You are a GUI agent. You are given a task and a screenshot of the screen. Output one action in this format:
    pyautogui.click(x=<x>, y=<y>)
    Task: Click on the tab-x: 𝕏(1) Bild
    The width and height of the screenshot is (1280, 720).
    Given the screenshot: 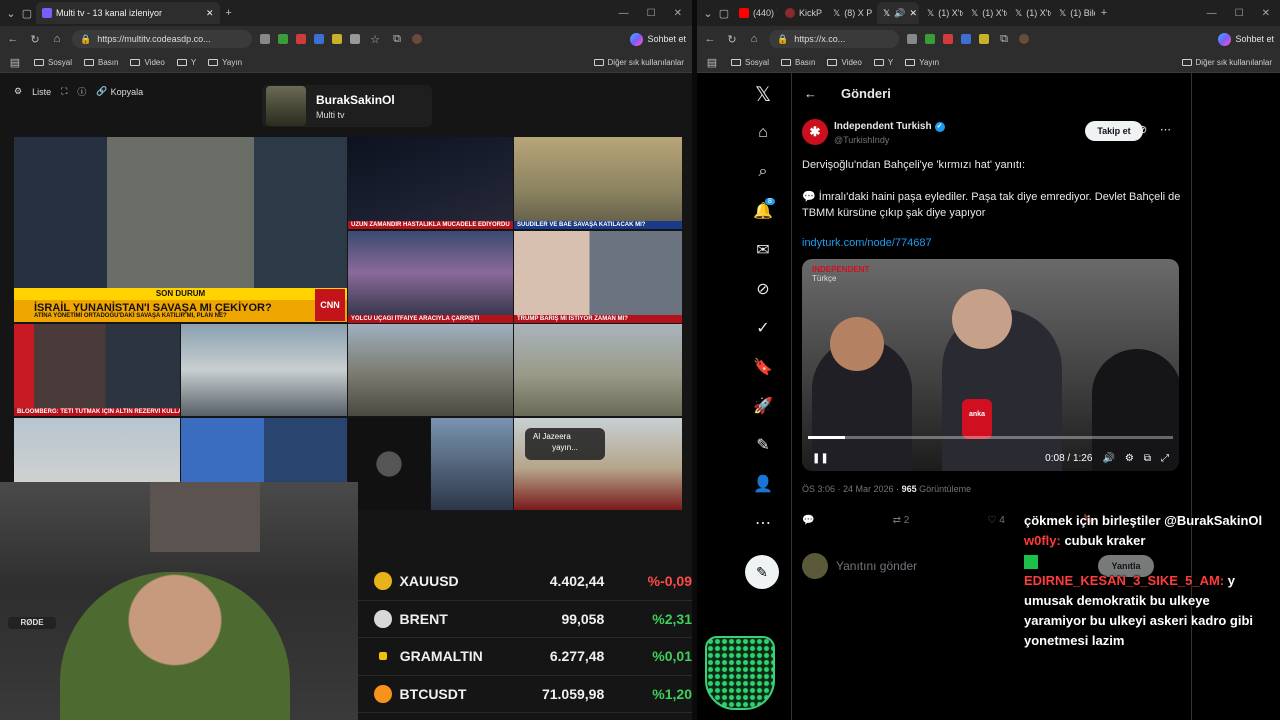 What is the action you would take?
    pyautogui.click(x=1074, y=13)
    